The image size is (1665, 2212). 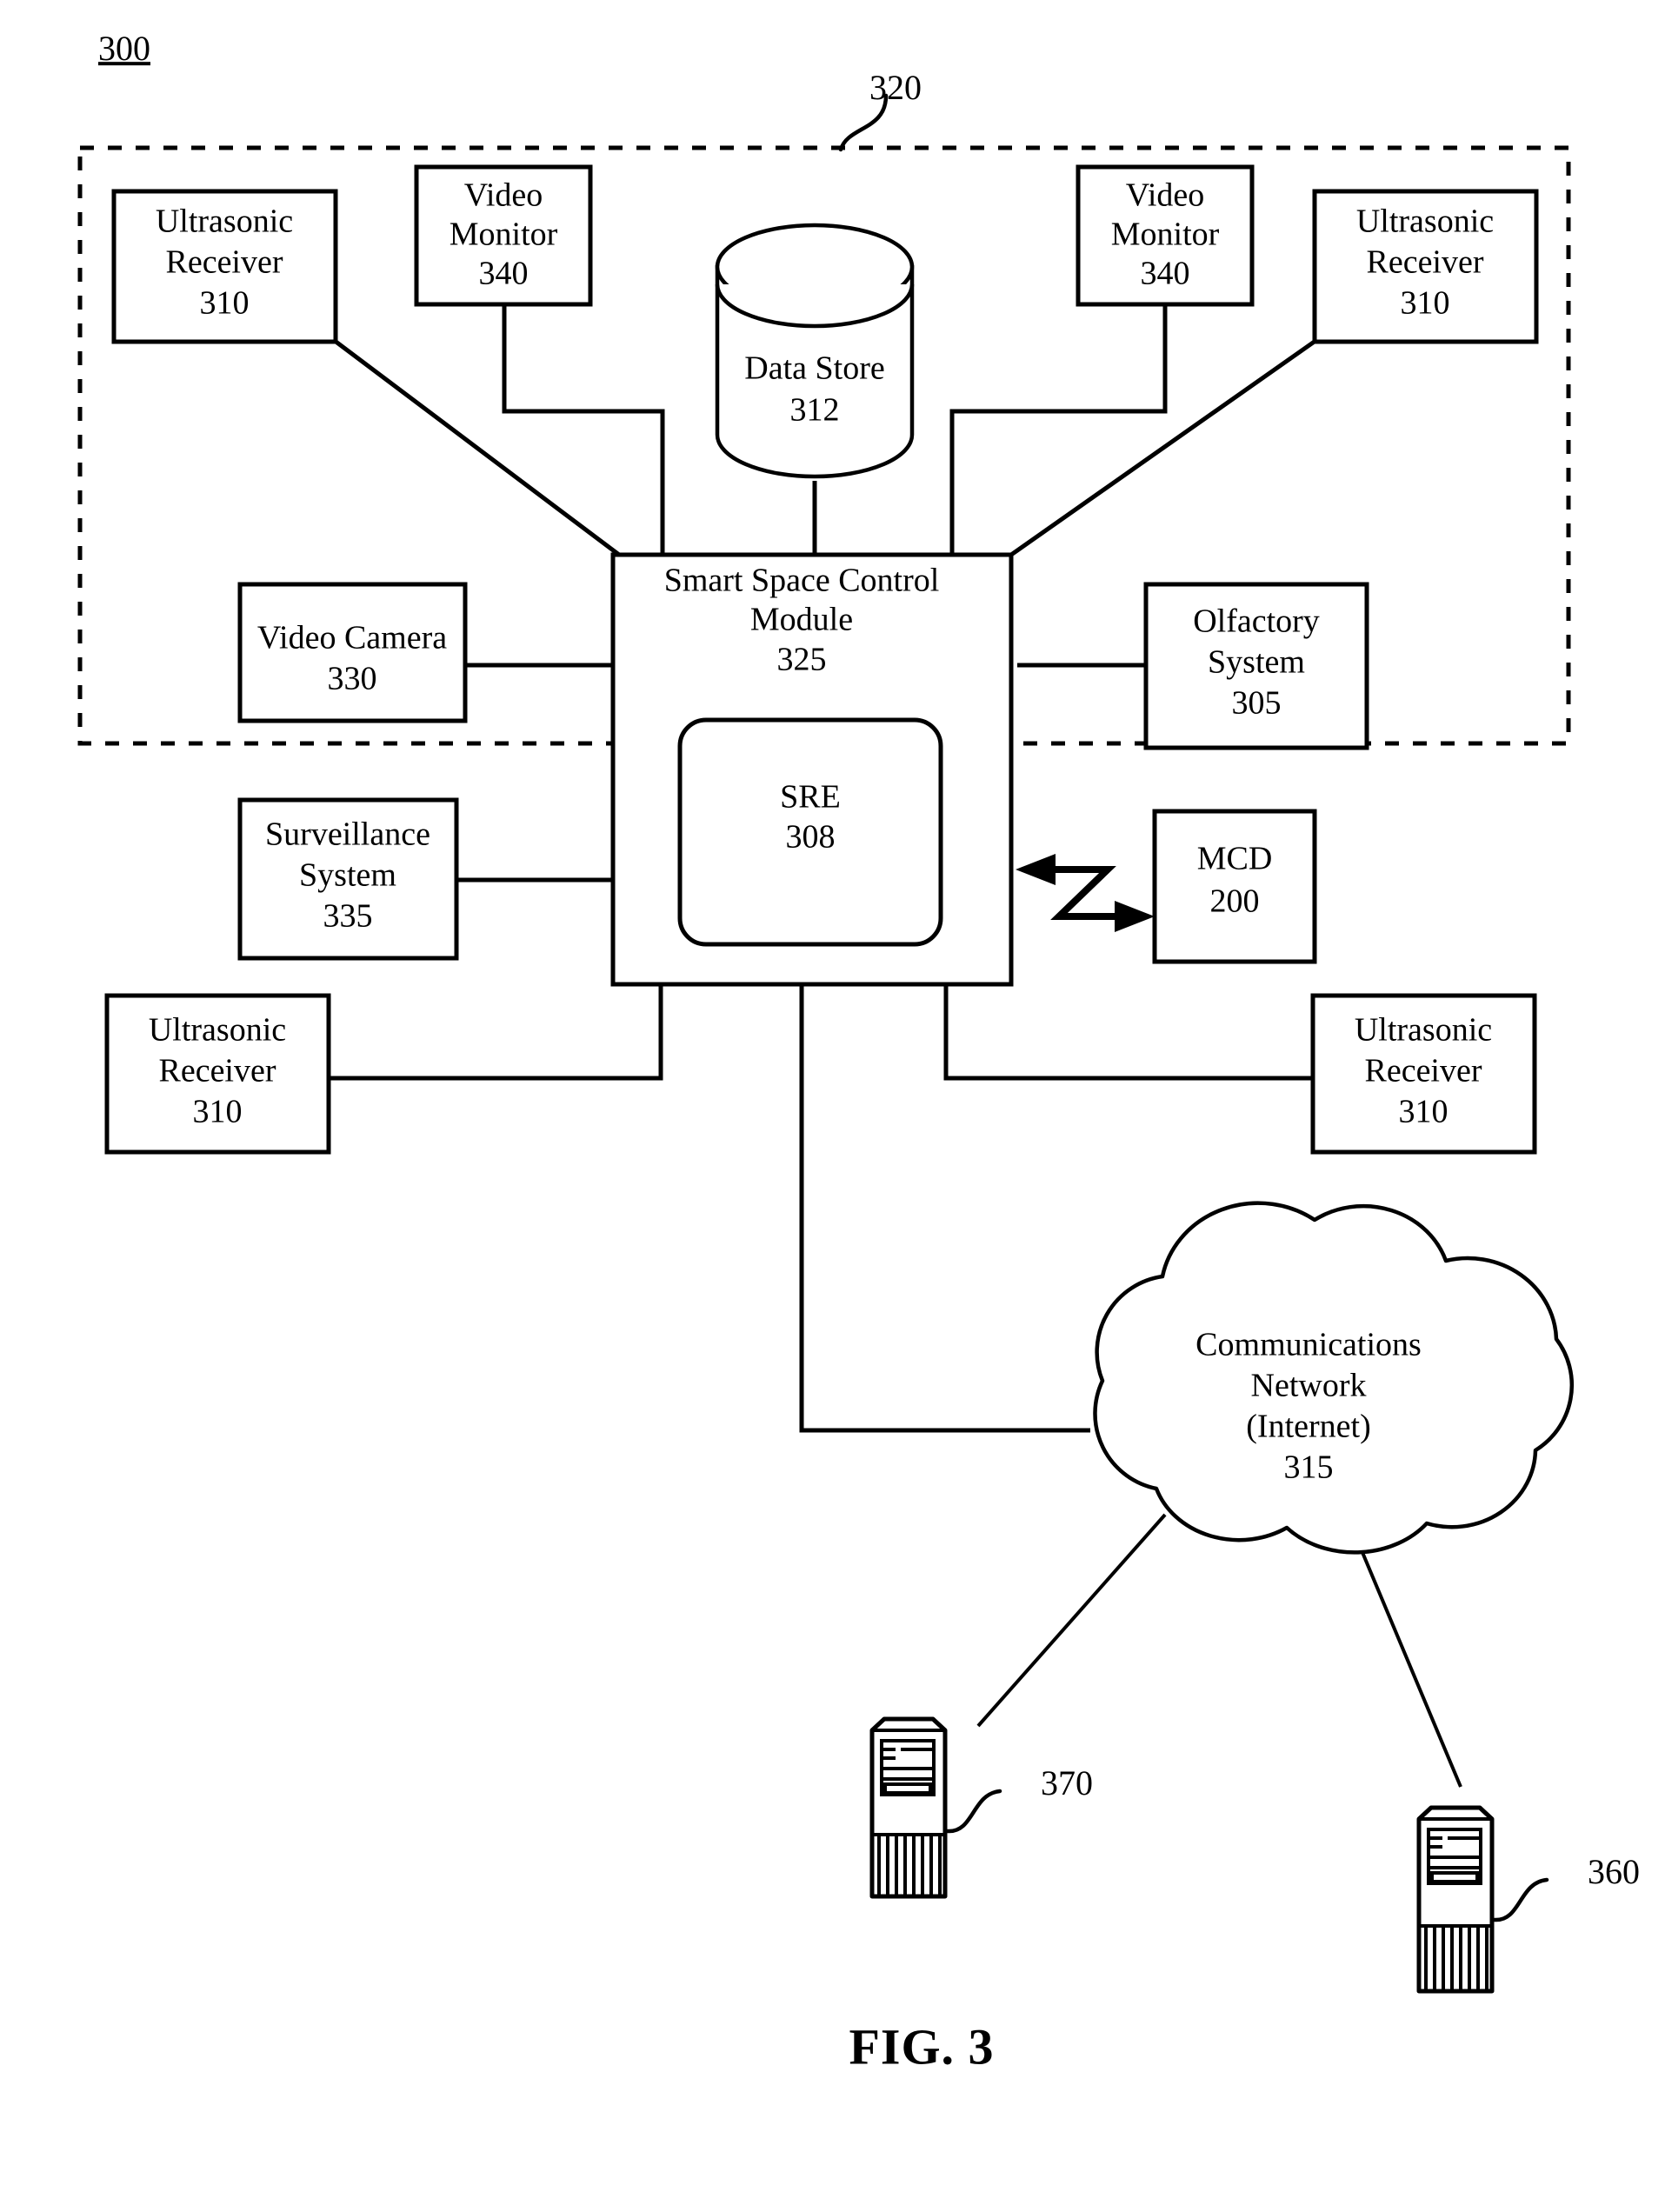 What do you see at coordinates (811, 837) in the screenshot?
I see `sre-ref: 308` at bounding box center [811, 837].